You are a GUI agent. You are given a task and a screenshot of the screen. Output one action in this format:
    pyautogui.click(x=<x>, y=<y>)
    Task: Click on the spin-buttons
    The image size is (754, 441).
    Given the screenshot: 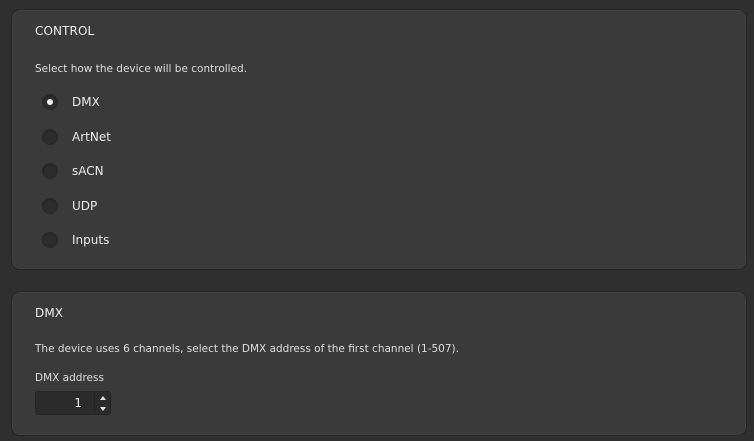 What is the action you would take?
    pyautogui.click(x=102, y=403)
    